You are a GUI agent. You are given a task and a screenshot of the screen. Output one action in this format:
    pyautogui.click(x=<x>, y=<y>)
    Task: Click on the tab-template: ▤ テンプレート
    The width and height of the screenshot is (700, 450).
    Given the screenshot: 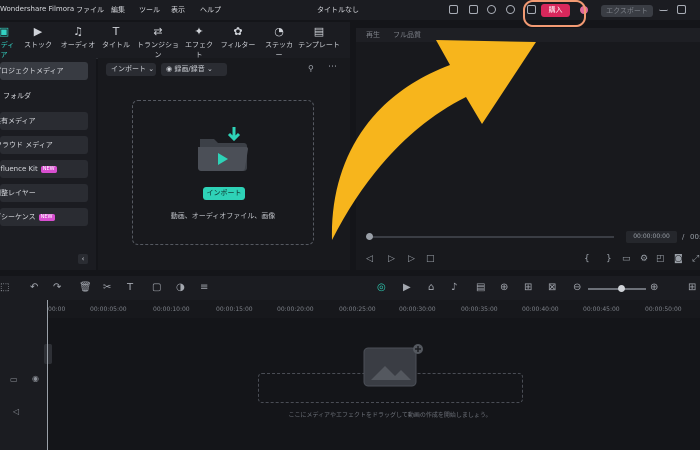 What is the action you would take?
    pyautogui.click(x=319, y=38)
    